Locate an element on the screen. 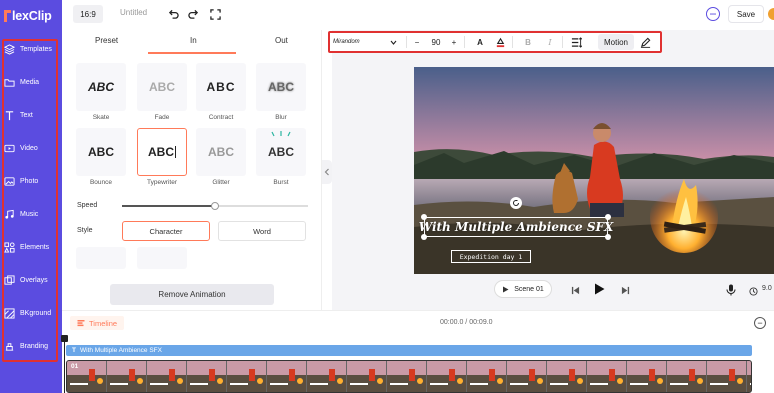 This screenshot has width=774, height=393. sidebar-item-elements: Elements is located at coordinates (31, 247).